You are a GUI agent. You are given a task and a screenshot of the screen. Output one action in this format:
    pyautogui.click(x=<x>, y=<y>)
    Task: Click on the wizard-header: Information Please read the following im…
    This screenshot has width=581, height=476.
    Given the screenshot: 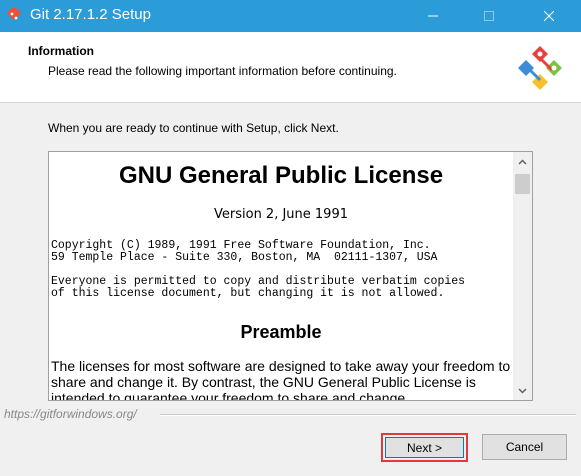 What is the action you would take?
    pyautogui.click(x=290, y=67)
    